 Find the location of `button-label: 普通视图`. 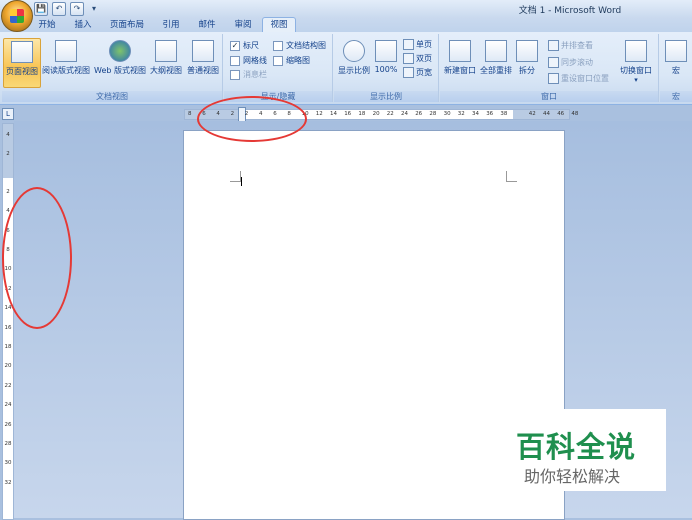

button-label: 普通视图 is located at coordinates (203, 70).